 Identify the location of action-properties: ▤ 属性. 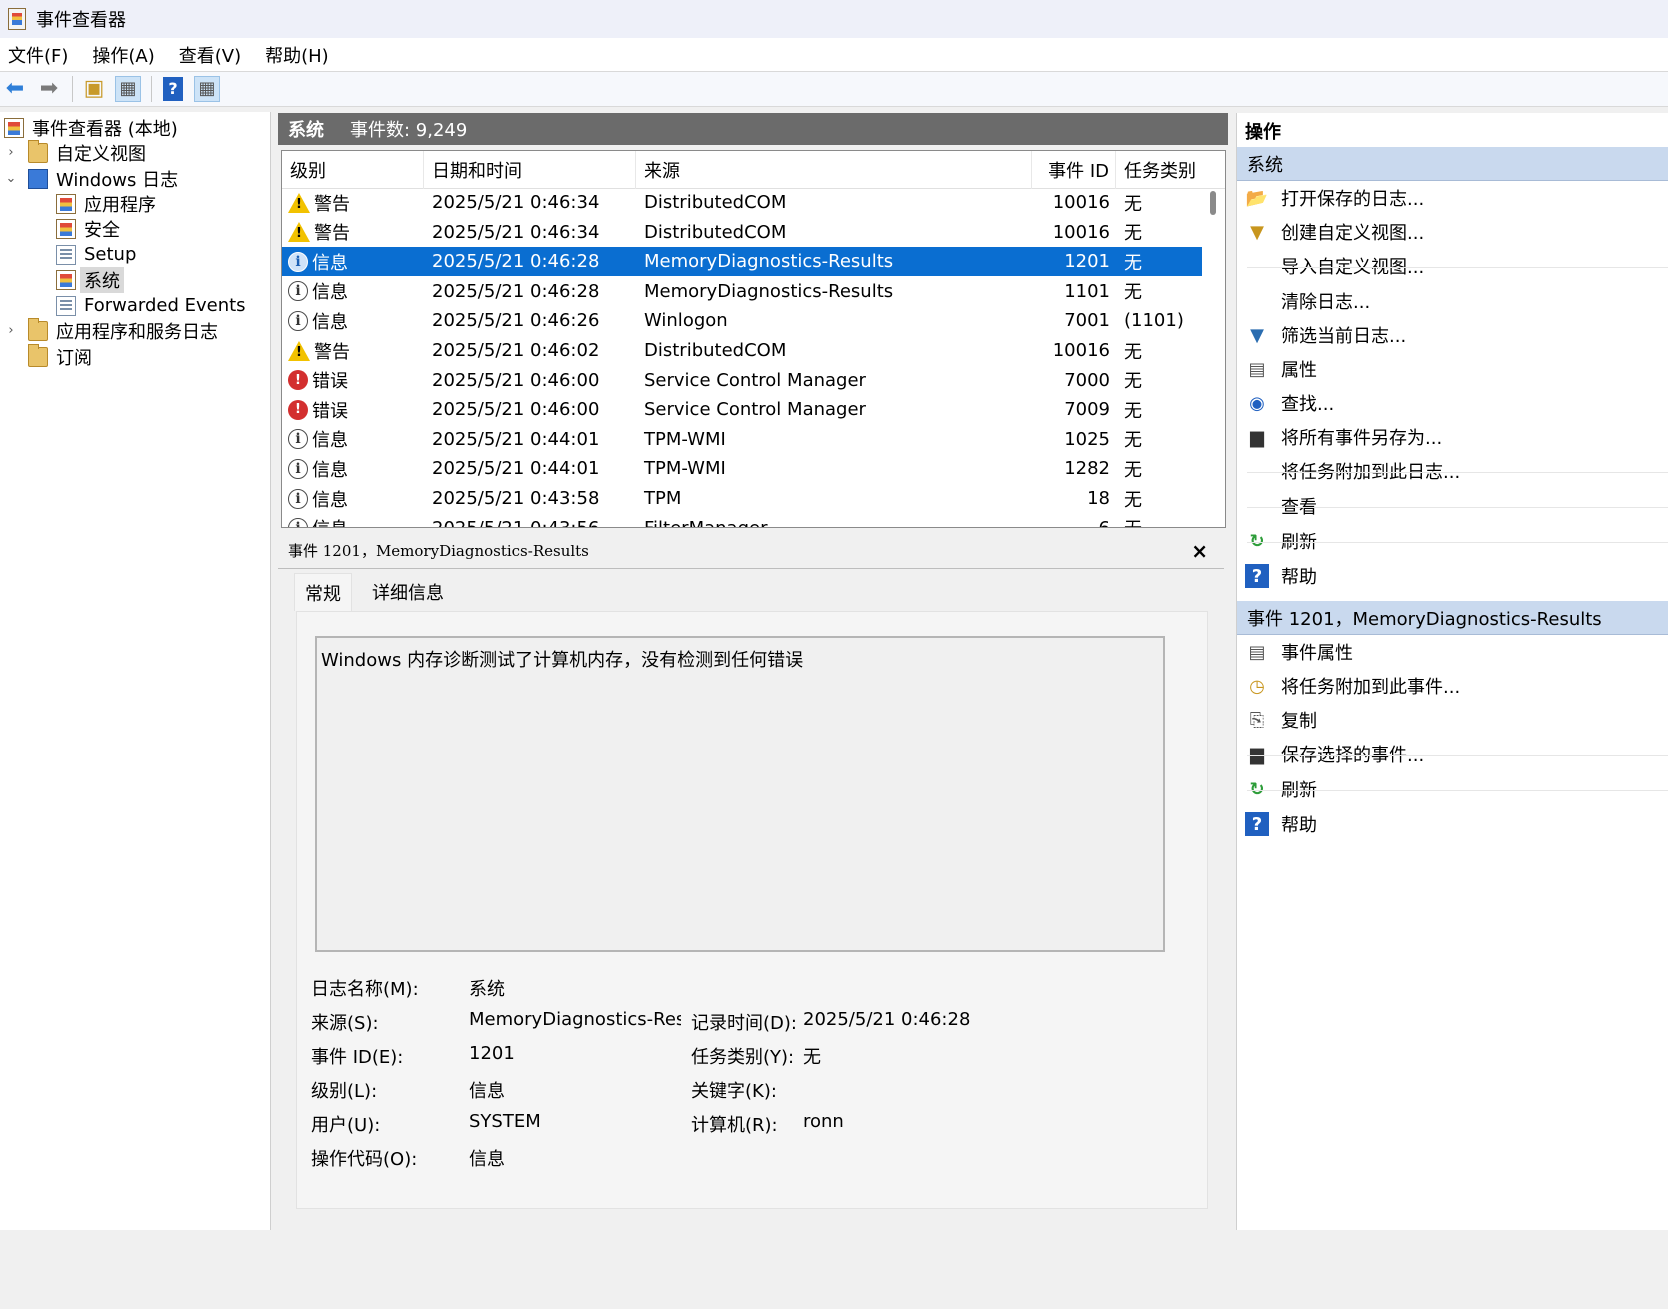
(1452, 369).